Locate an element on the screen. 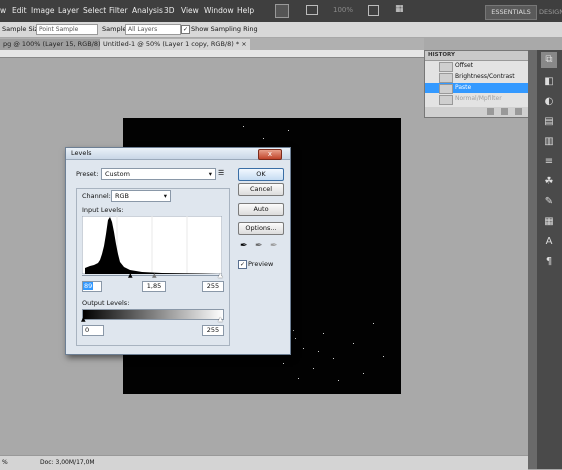  new-snapshot-icon is located at coordinates (490, 111).